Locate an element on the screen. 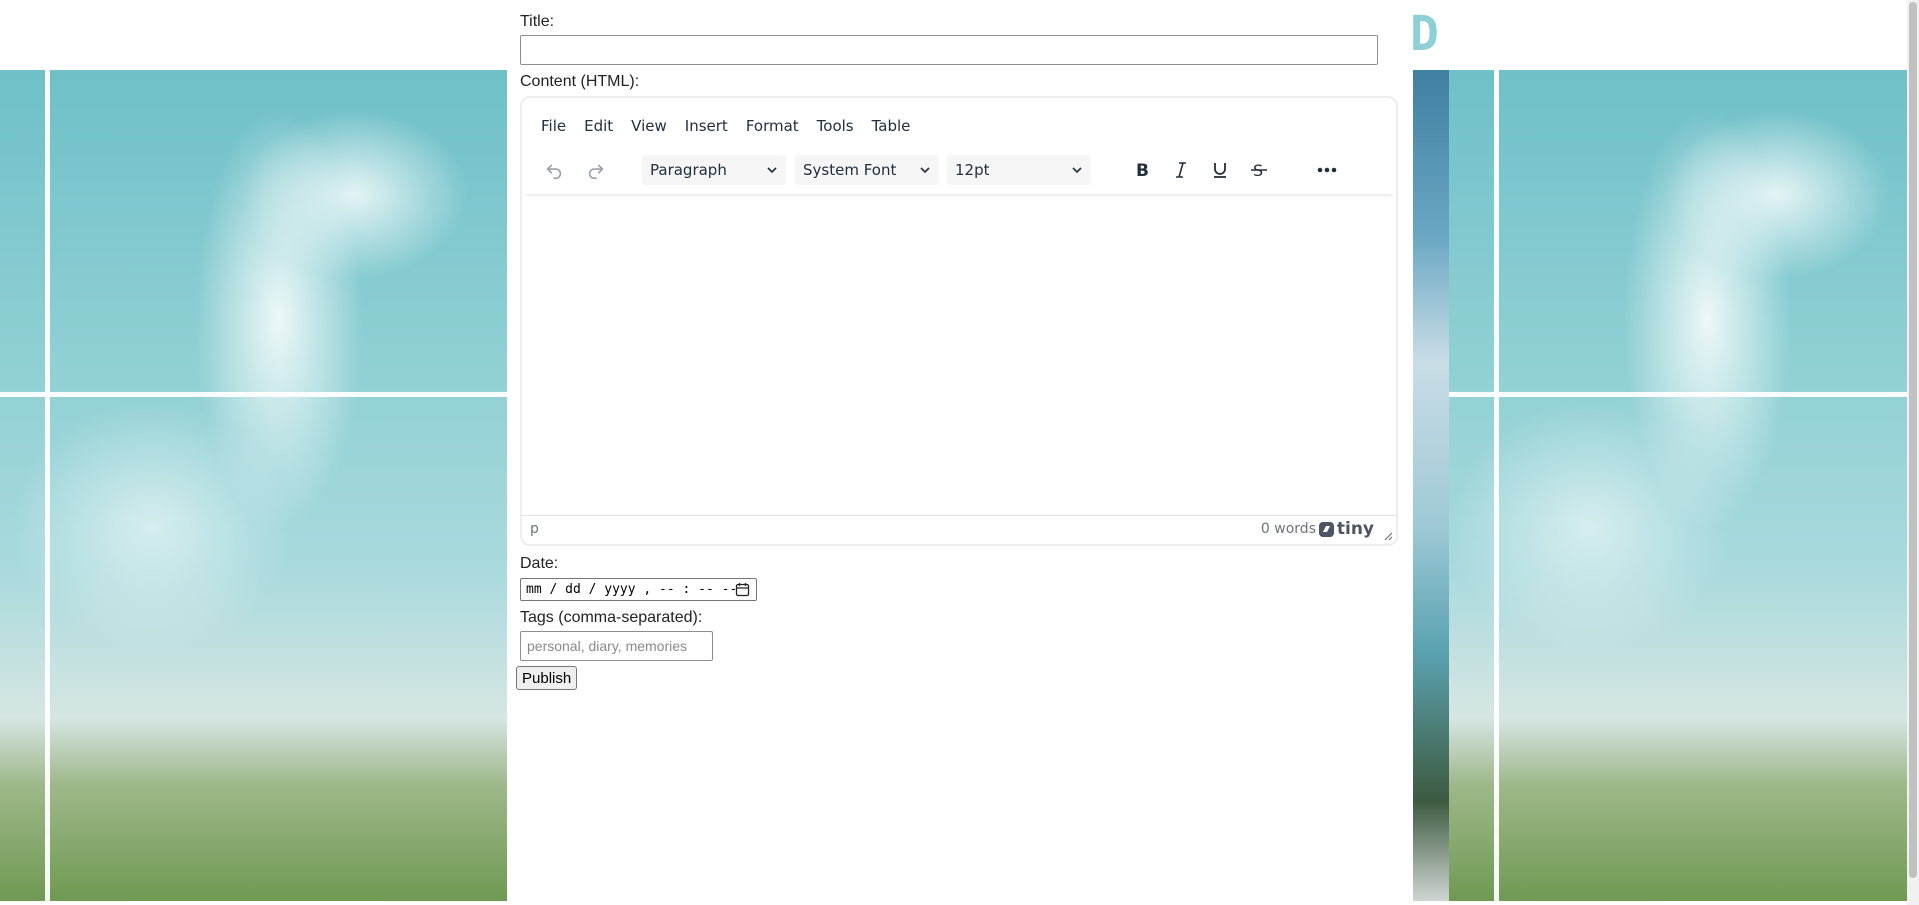 Image resolution: width=1919 pixels, height=905 pixels. italic-icon is located at coordinates (1181, 170).